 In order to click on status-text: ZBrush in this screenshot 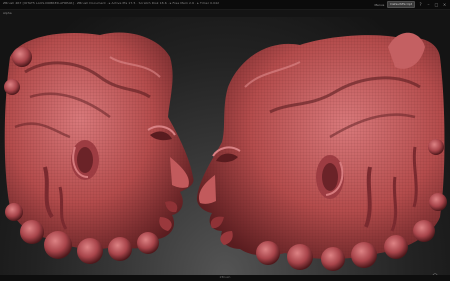, I will do `click(225, 277)`.